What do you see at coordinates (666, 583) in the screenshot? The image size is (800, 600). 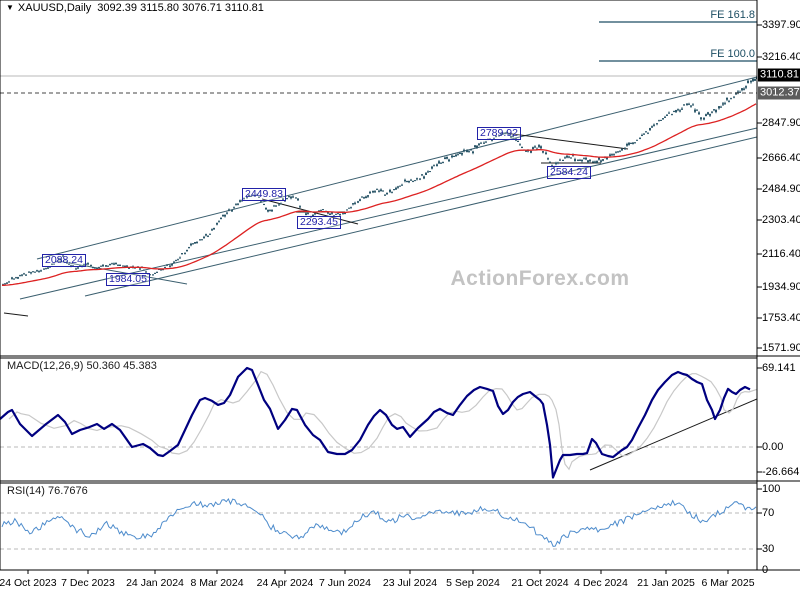 I see `date-axis-label: 21 Jan 2025` at bounding box center [666, 583].